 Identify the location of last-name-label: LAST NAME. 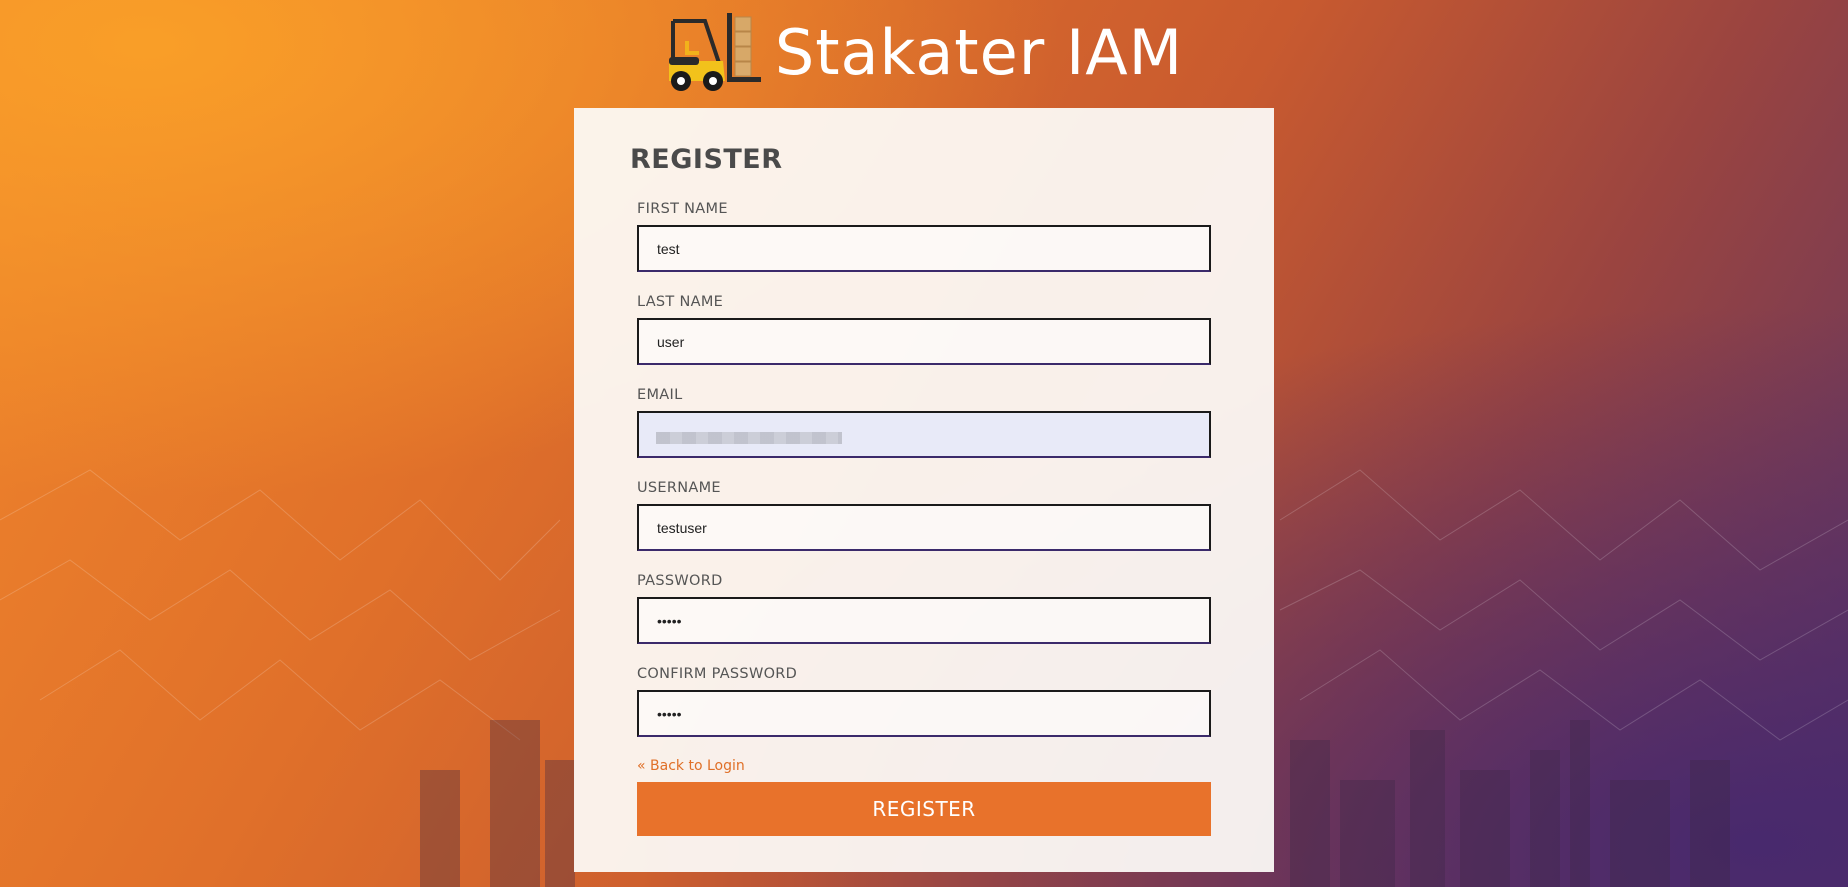
(680, 302).